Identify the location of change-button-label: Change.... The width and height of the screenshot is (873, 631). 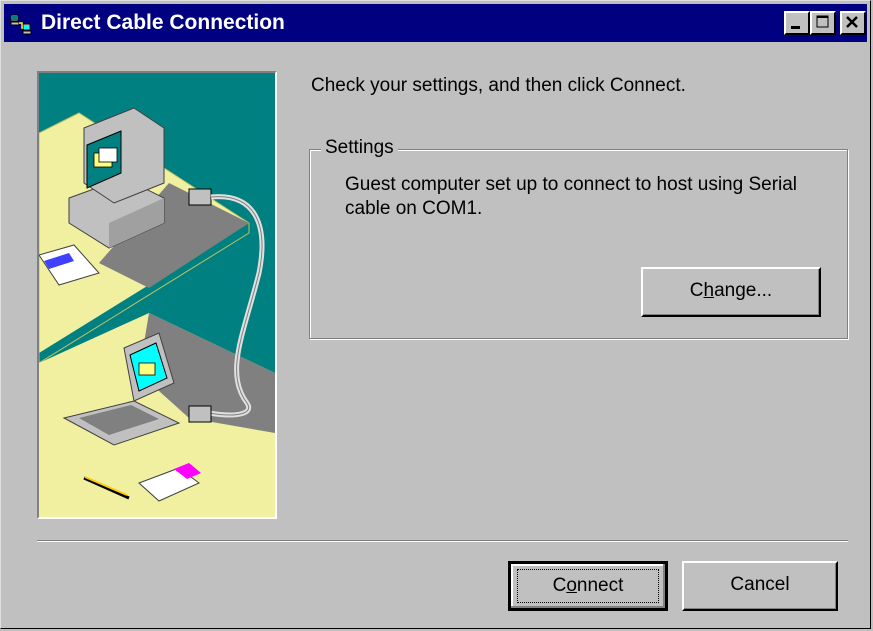
(731, 290).